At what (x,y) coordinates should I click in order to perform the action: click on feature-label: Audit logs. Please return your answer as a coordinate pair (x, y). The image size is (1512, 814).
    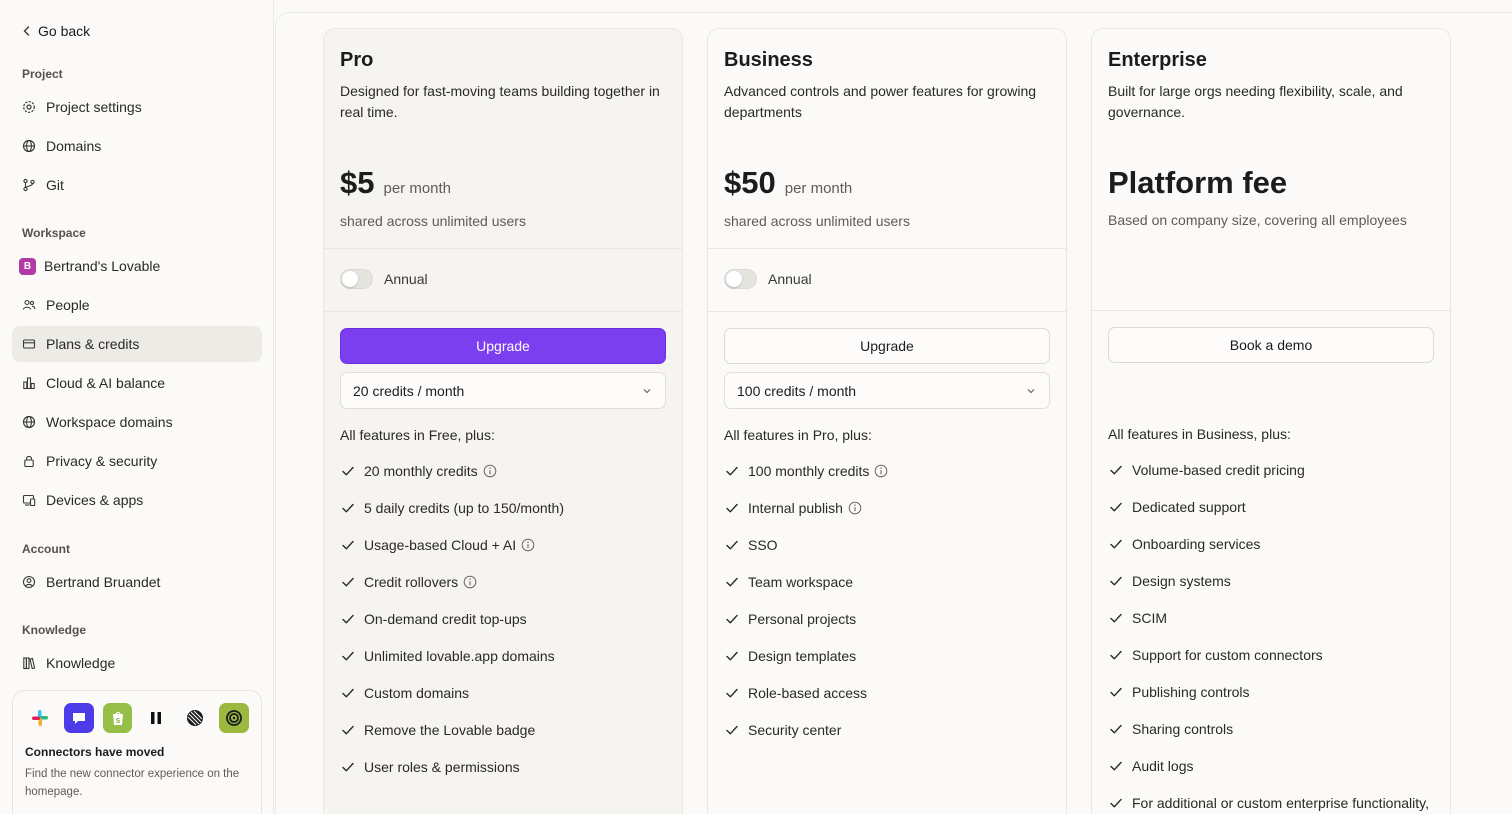
    Looking at the image, I should click on (1163, 766).